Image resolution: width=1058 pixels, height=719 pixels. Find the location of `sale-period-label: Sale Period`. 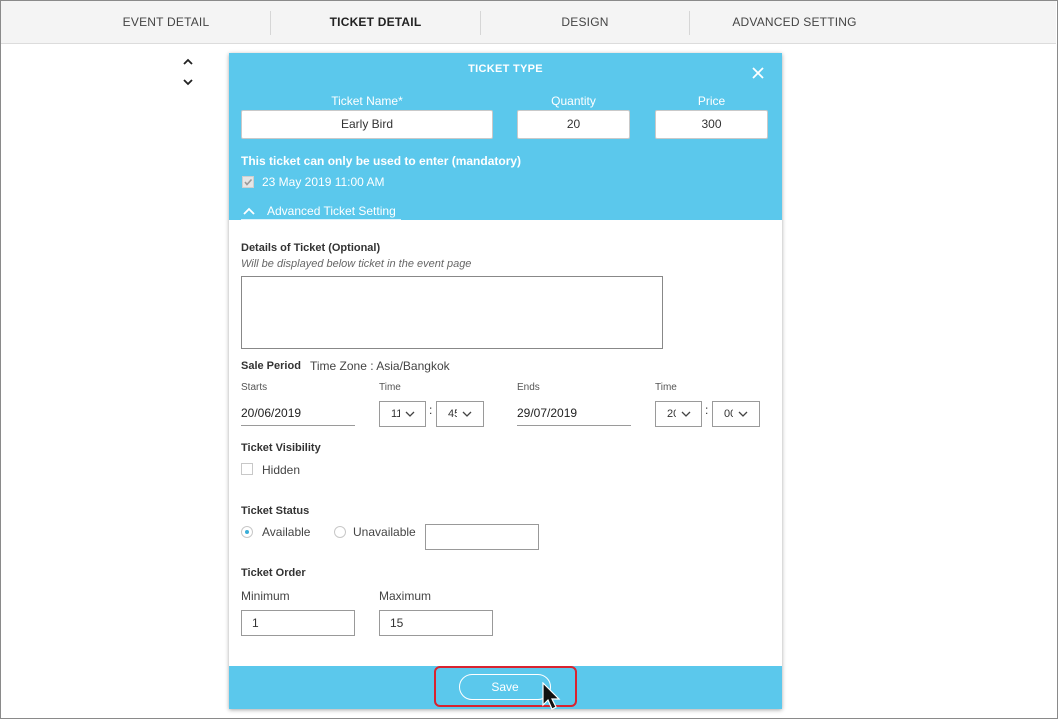

sale-period-label: Sale Period is located at coordinates (271, 366).